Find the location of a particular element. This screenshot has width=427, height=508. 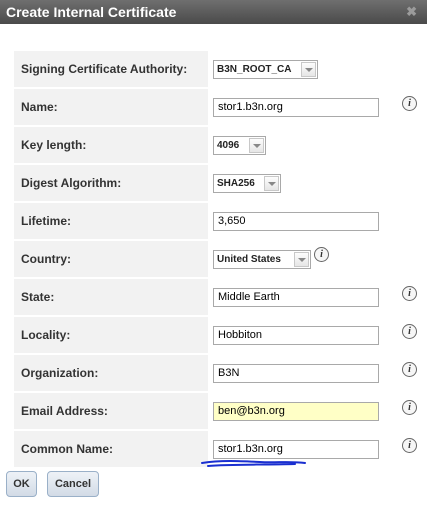

key-length-select: 4096 is located at coordinates (239, 145).